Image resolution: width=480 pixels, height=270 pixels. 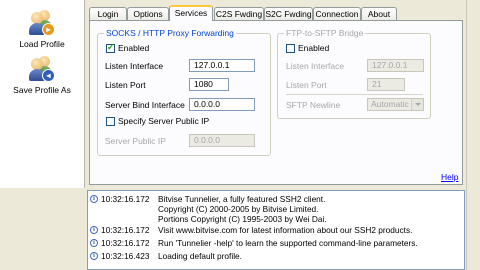 I want to click on save-profile-as-button: ◂ Save Profile As, so click(x=42, y=75).